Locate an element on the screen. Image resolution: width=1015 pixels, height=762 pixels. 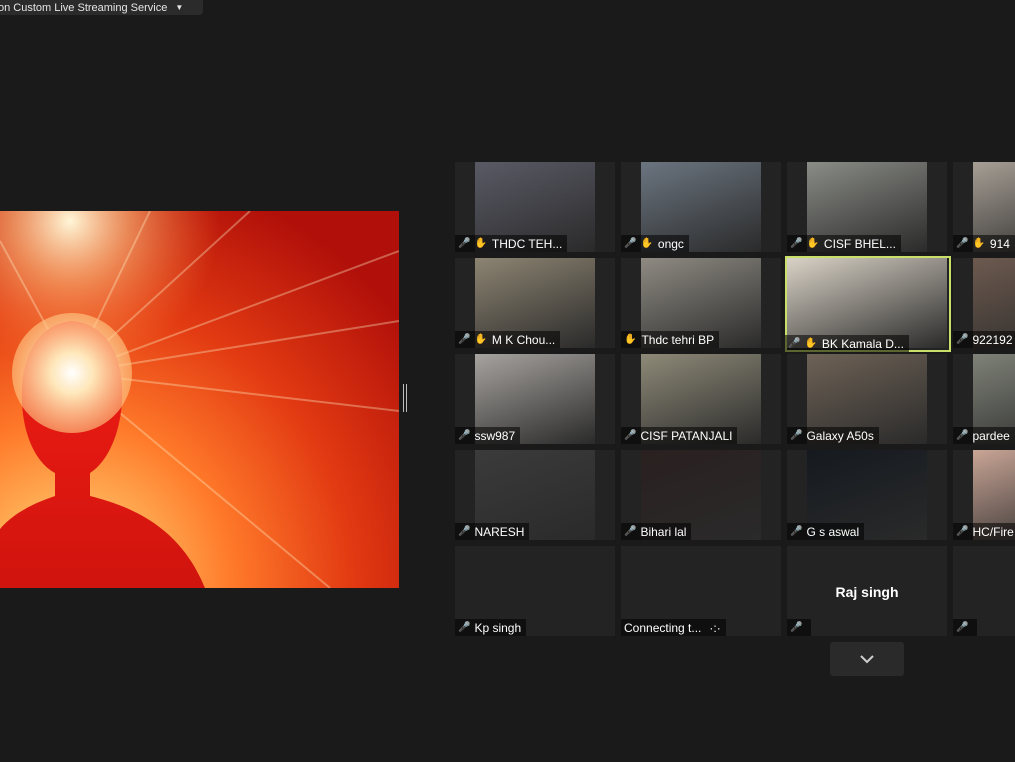
streaming-menu: on Custom Live Streaming Service ▼ is located at coordinates (101, 7).